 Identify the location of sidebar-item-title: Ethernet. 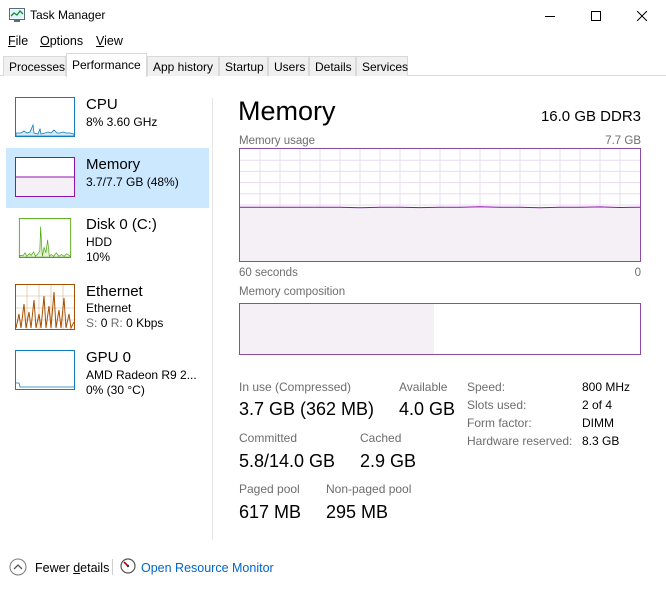
(114, 291).